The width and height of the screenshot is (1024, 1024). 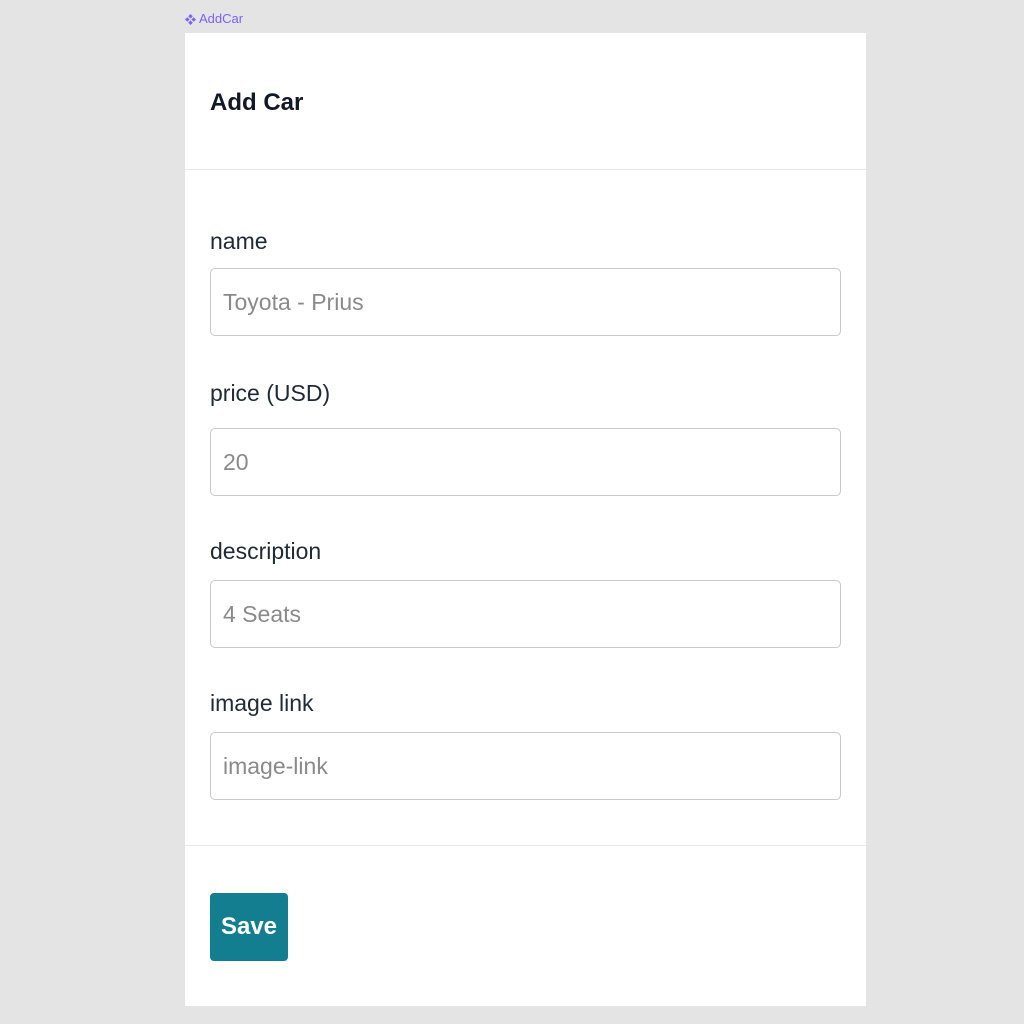 I want to click on card-header: Add Car, so click(x=525, y=101).